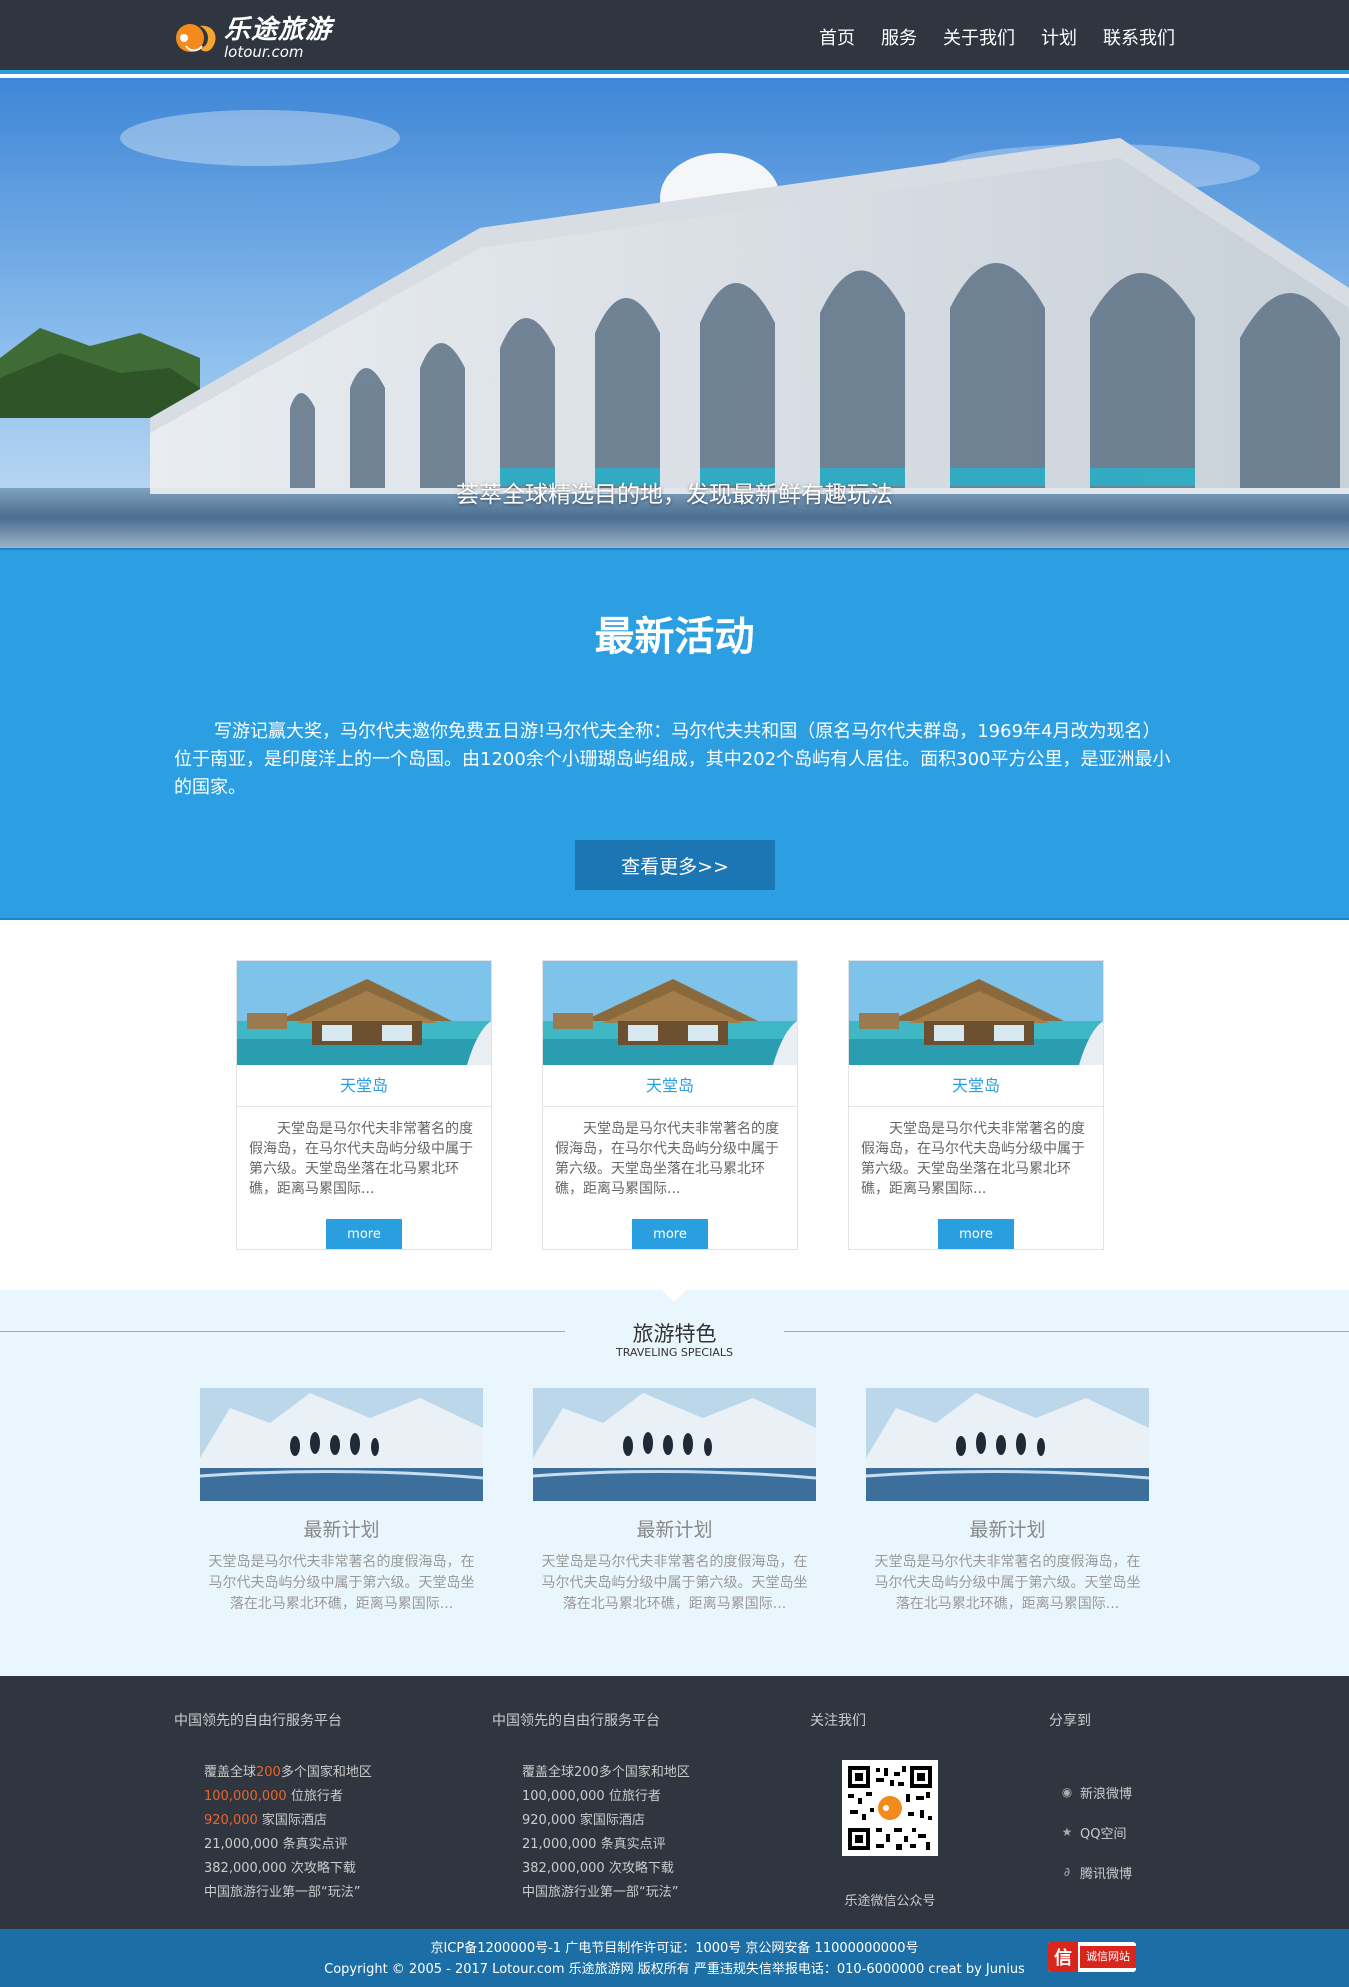  Describe the element at coordinates (674, 495) in the screenshot. I see `hero-caption: 荟萃全球精选目的地，发现最新鲜有趣玩法` at that location.